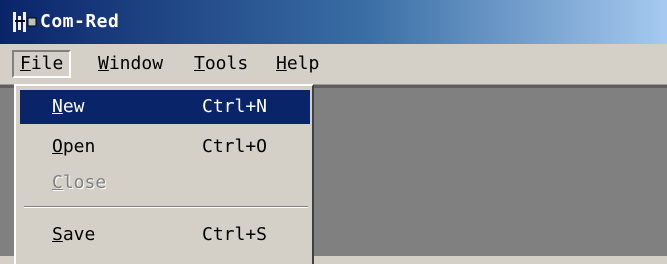  What do you see at coordinates (166, 207) in the screenshot?
I see `menu-separator` at bounding box center [166, 207].